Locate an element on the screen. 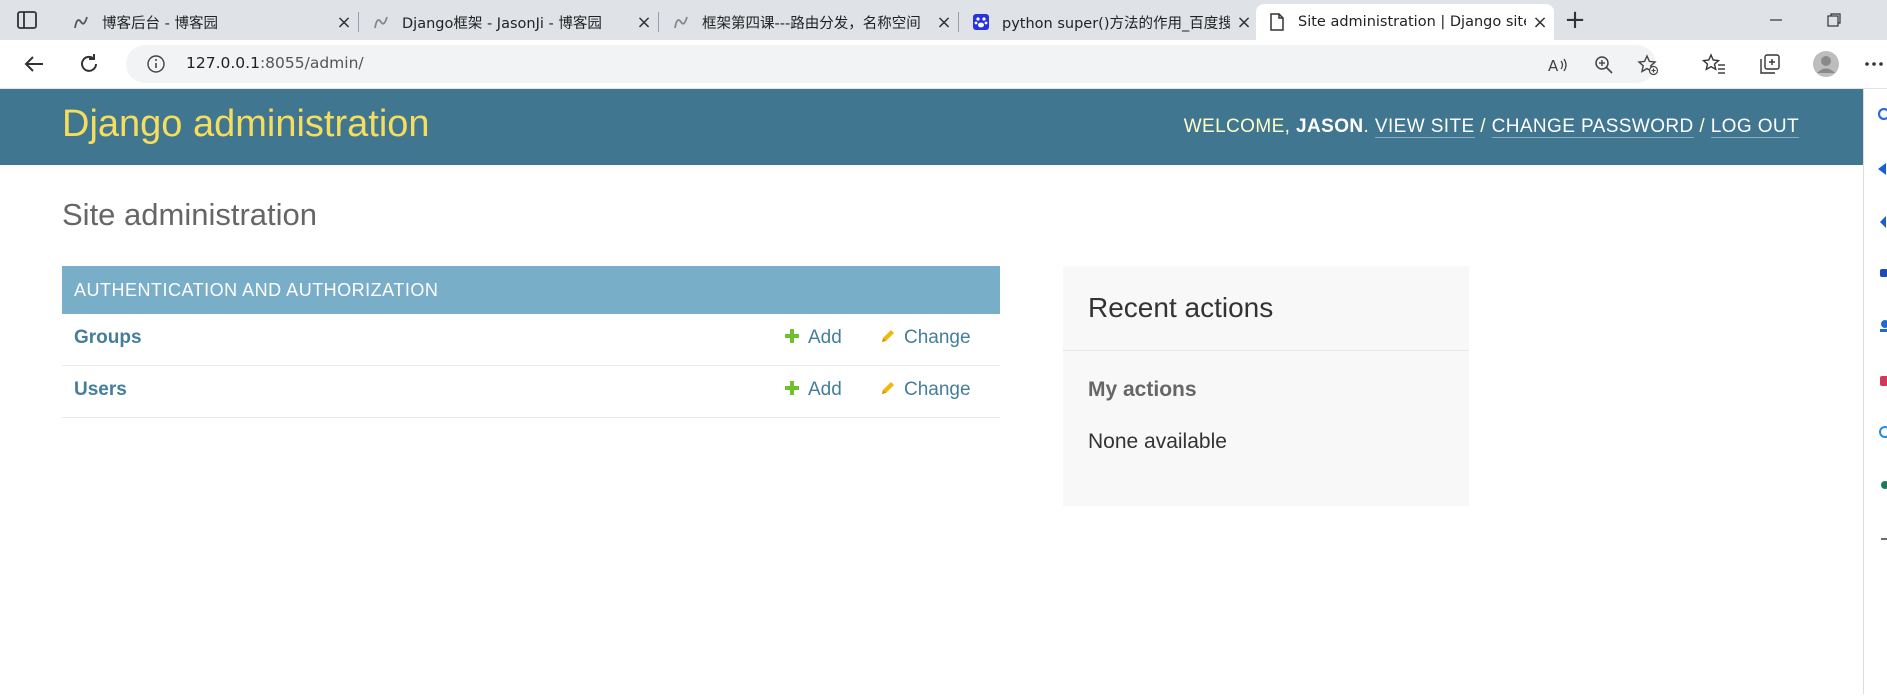  username: JASON is located at coordinates (1330, 126).